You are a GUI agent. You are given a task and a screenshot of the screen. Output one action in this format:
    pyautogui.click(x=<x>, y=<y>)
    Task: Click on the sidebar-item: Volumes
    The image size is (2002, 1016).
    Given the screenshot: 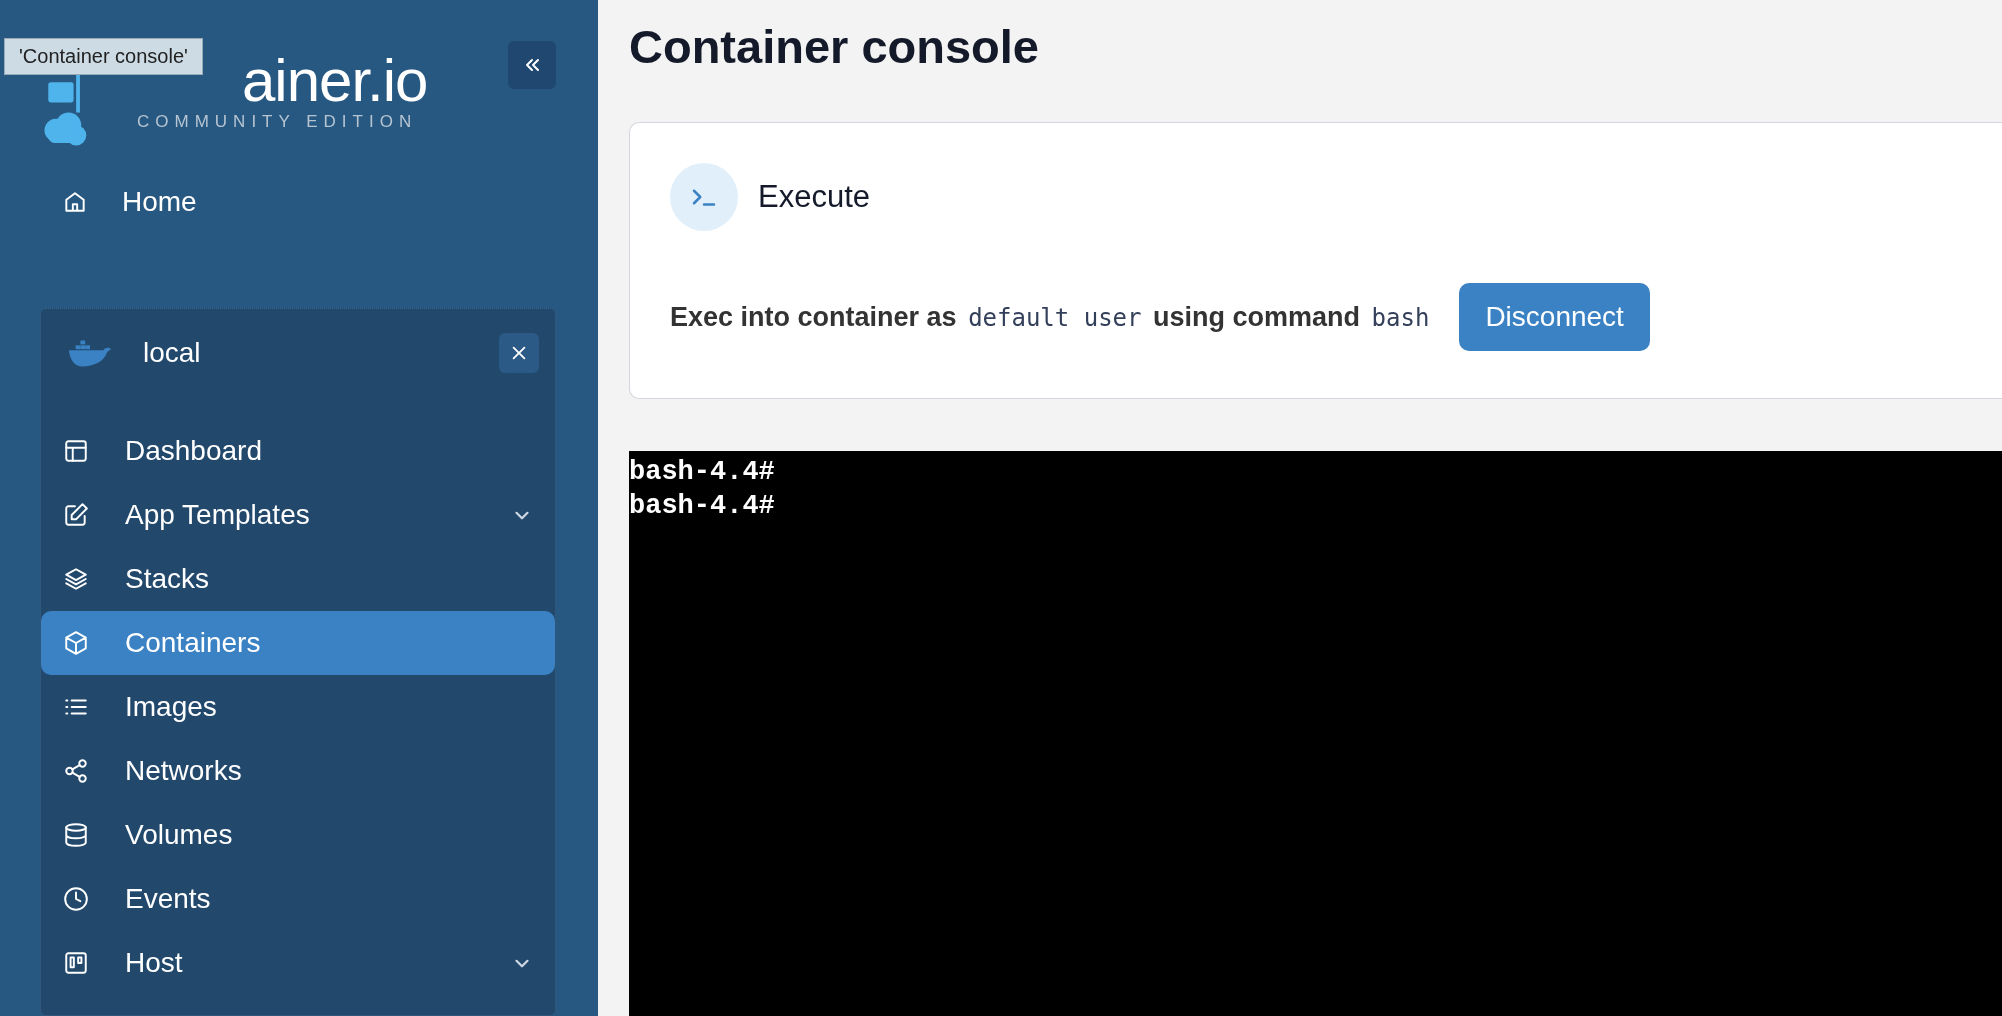 What is the action you would take?
    pyautogui.click(x=298, y=835)
    